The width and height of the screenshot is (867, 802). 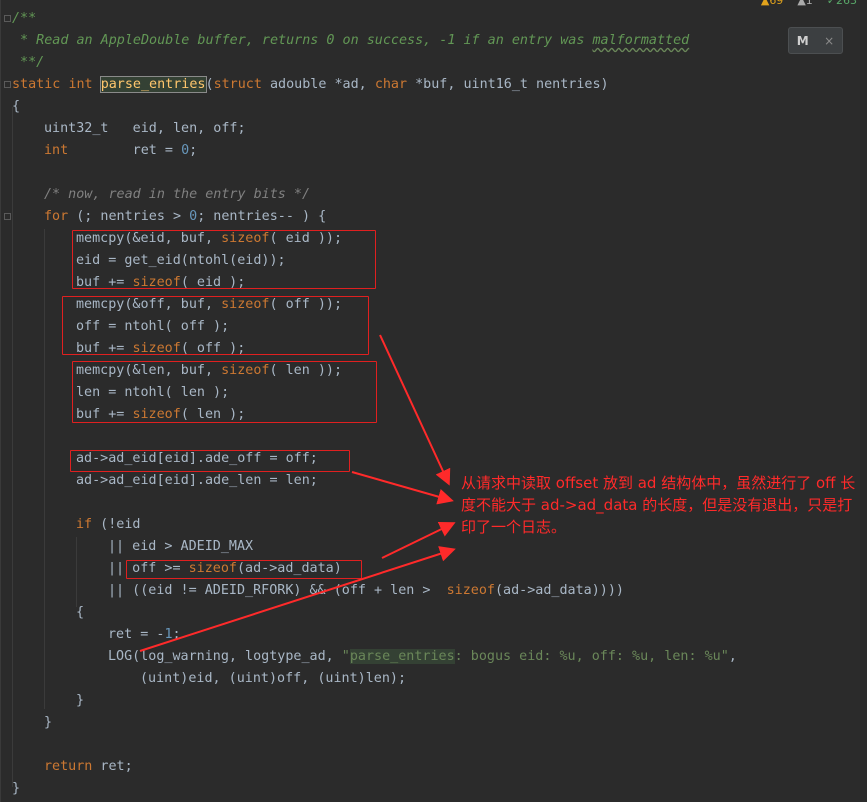 What do you see at coordinates (415, 410) in the screenshot?
I see `arrow-from-off-read` at bounding box center [415, 410].